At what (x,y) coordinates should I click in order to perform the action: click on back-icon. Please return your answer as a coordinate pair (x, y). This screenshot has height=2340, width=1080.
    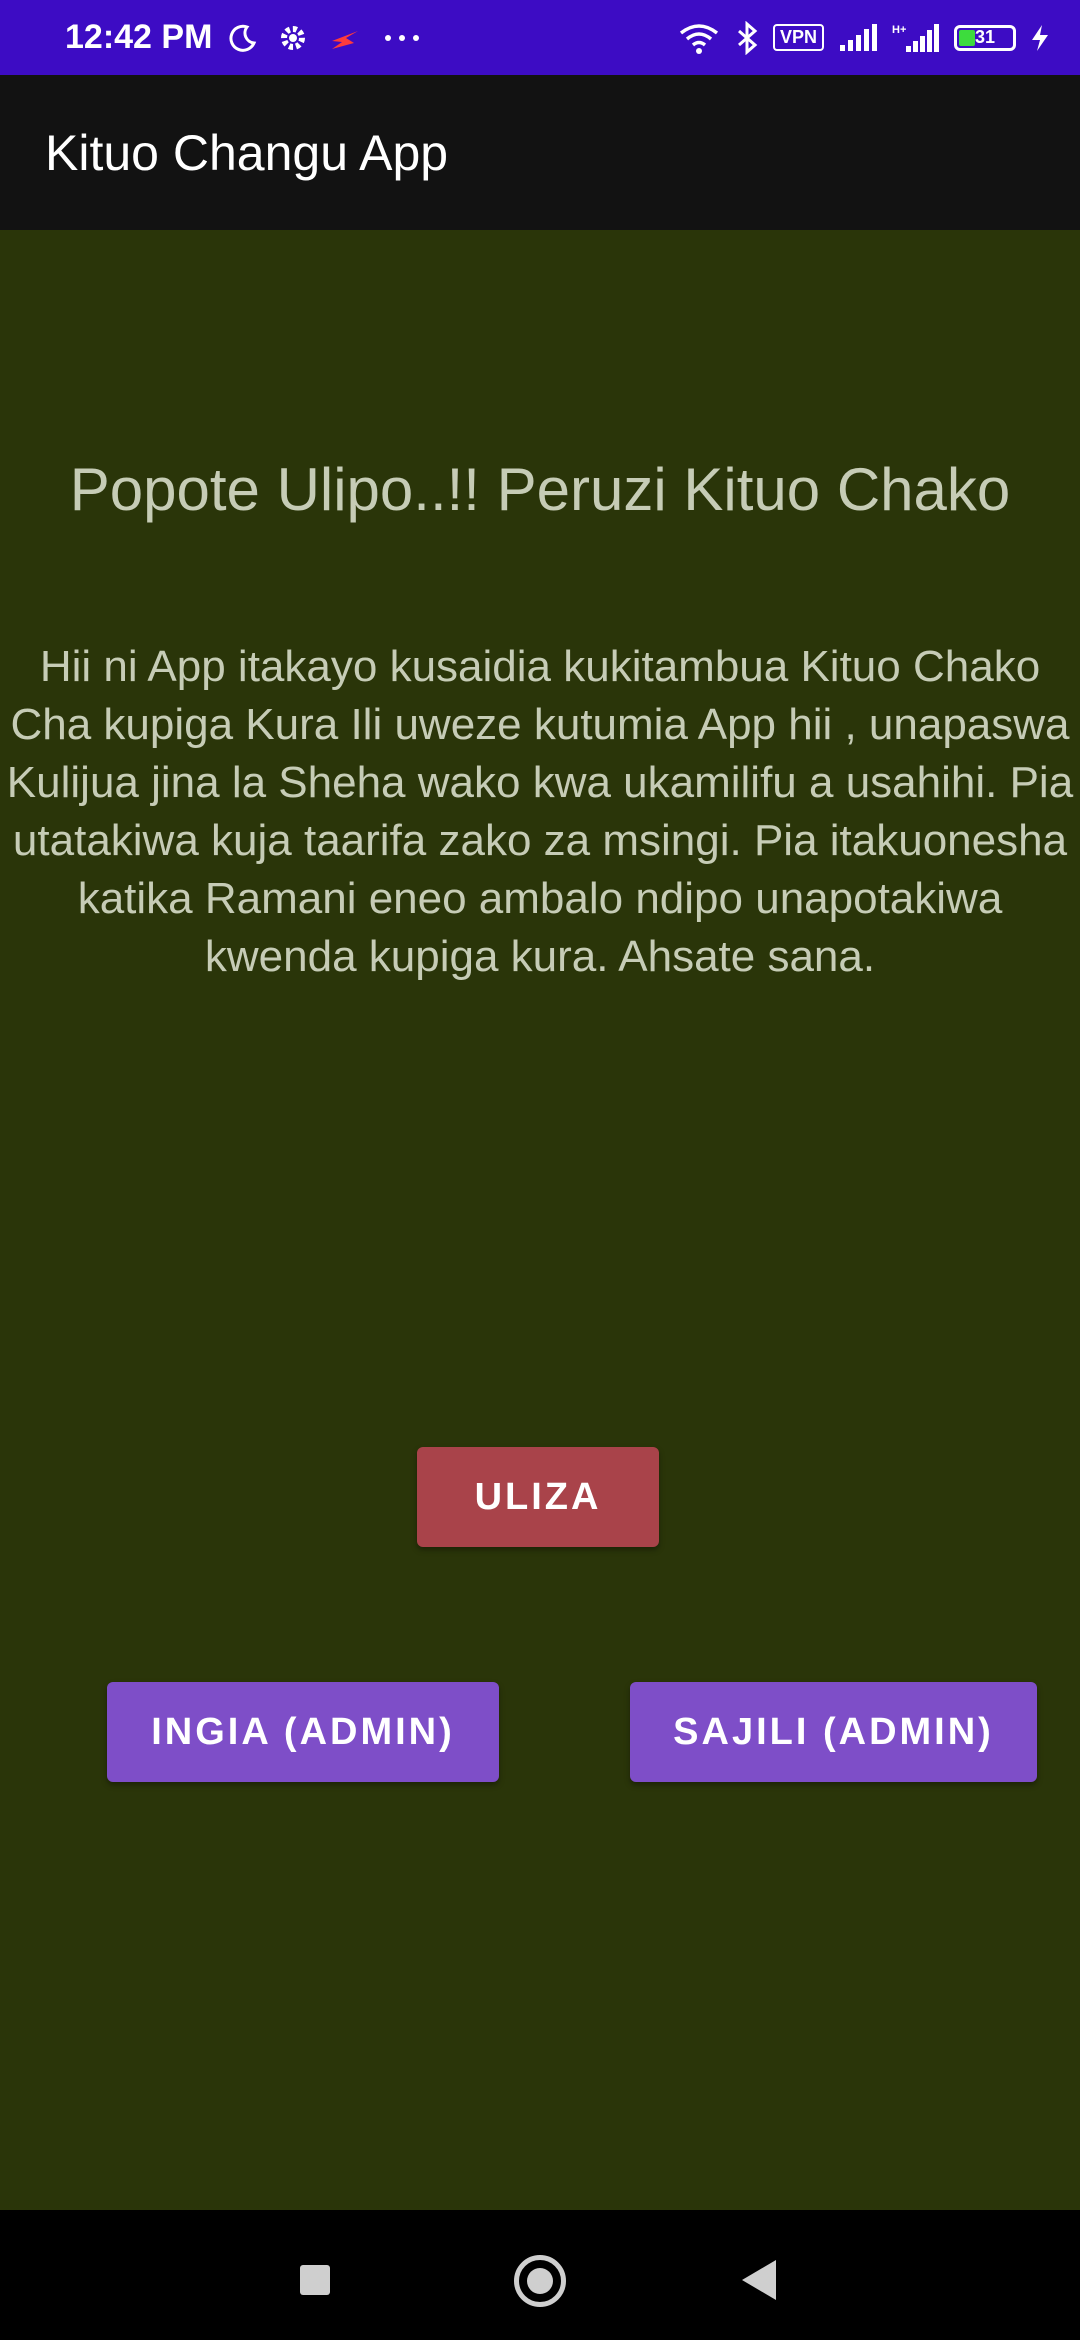
    Looking at the image, I should click on (759, 2280).